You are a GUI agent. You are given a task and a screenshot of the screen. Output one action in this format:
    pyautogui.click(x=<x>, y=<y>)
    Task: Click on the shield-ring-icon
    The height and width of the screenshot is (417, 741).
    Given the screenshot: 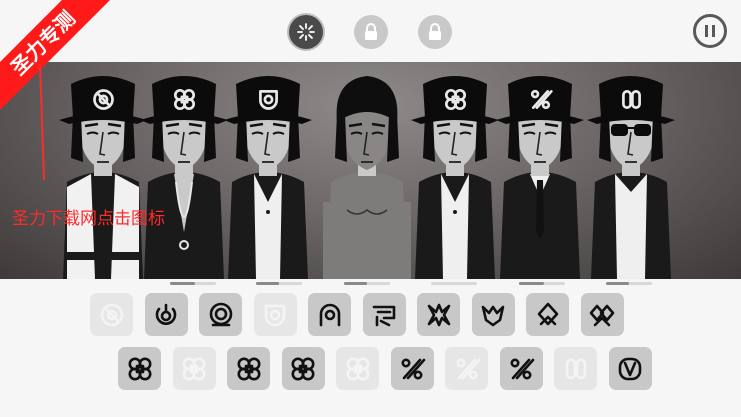 What is the action you would take?
    pyautogui.click(x=275, y=315)
    